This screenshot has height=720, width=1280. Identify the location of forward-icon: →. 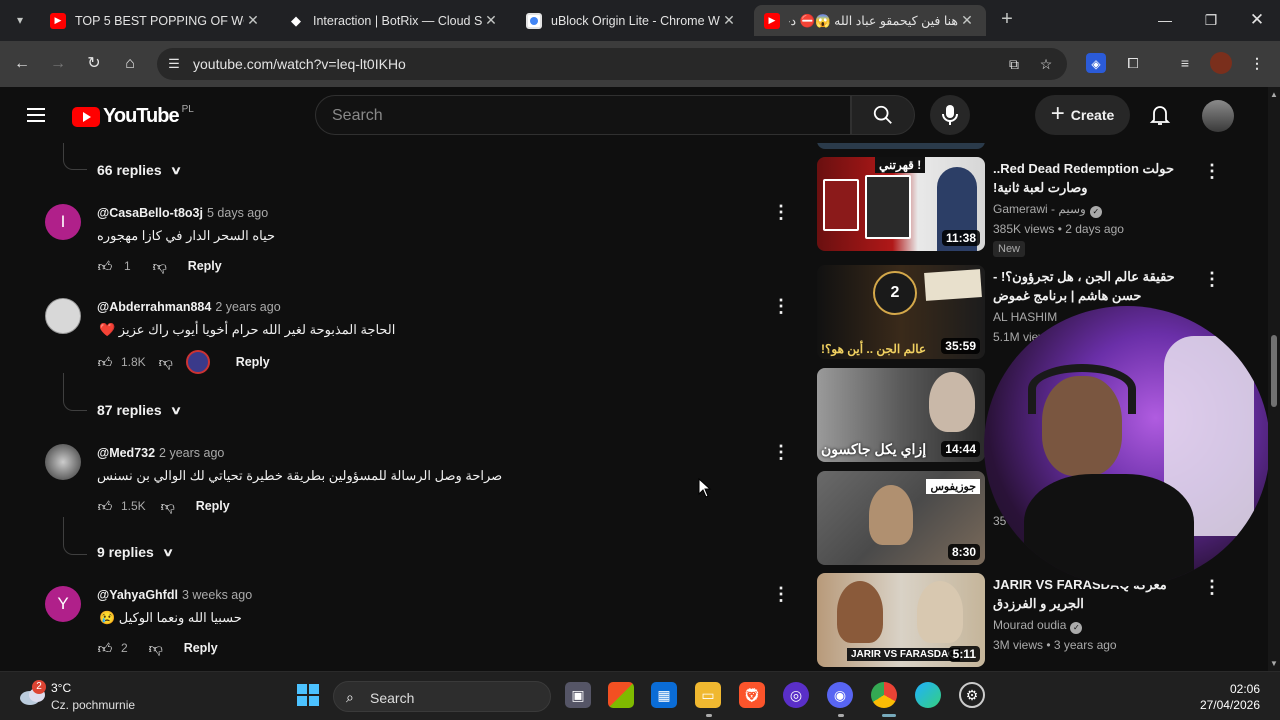
(58, 64).